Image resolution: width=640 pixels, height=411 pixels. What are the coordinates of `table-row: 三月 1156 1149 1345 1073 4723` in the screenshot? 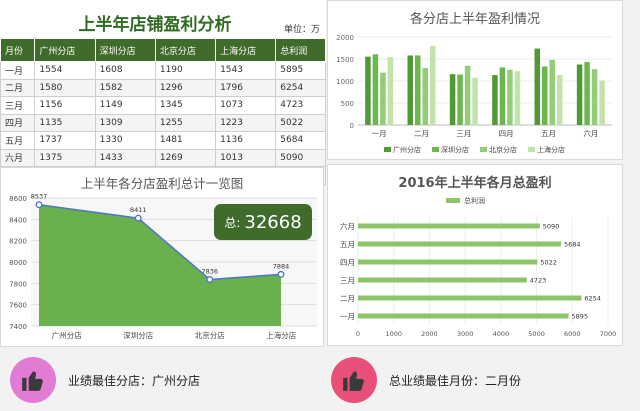 It's located at (163, 105).